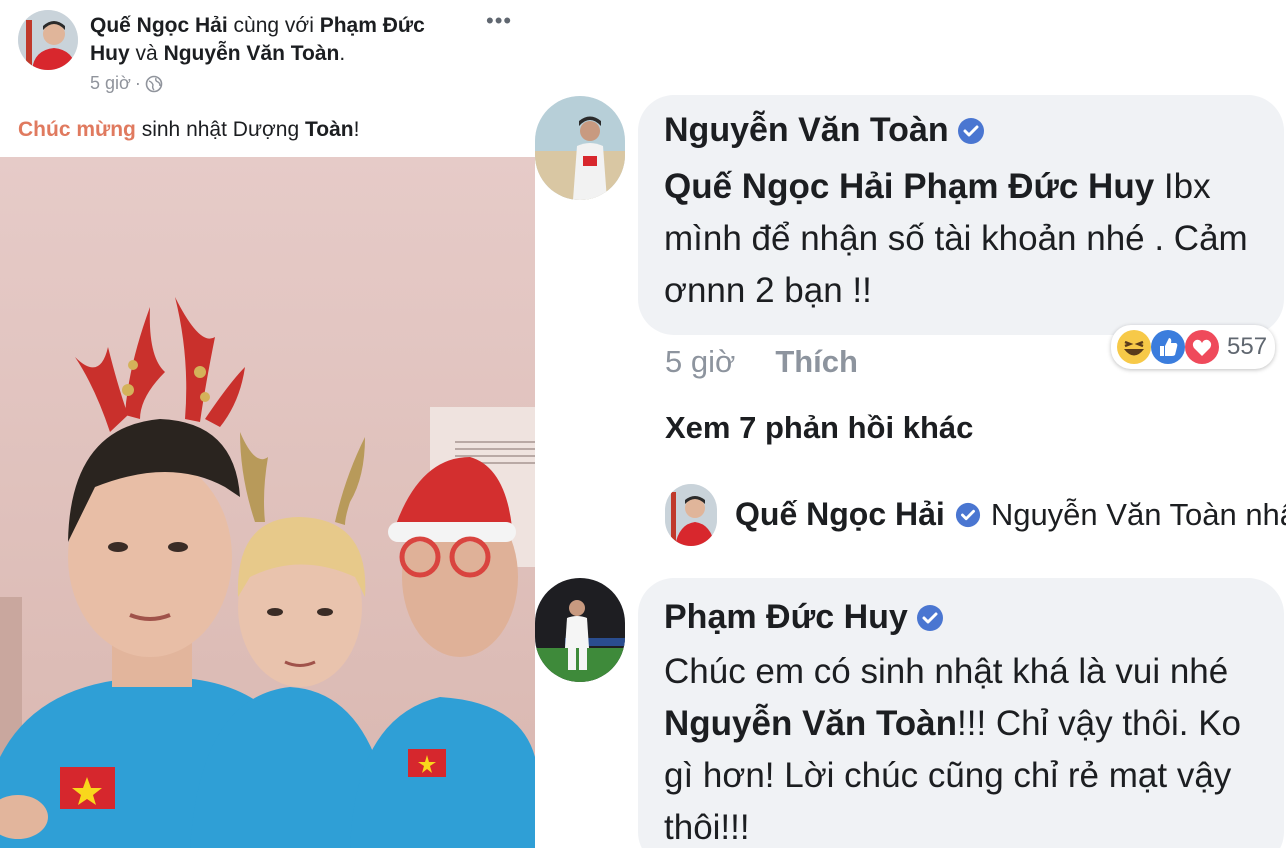  What do you see at coordinates (48, 40) in the screenshot?
I see `author-avatar` at bounding box center [48, 40].